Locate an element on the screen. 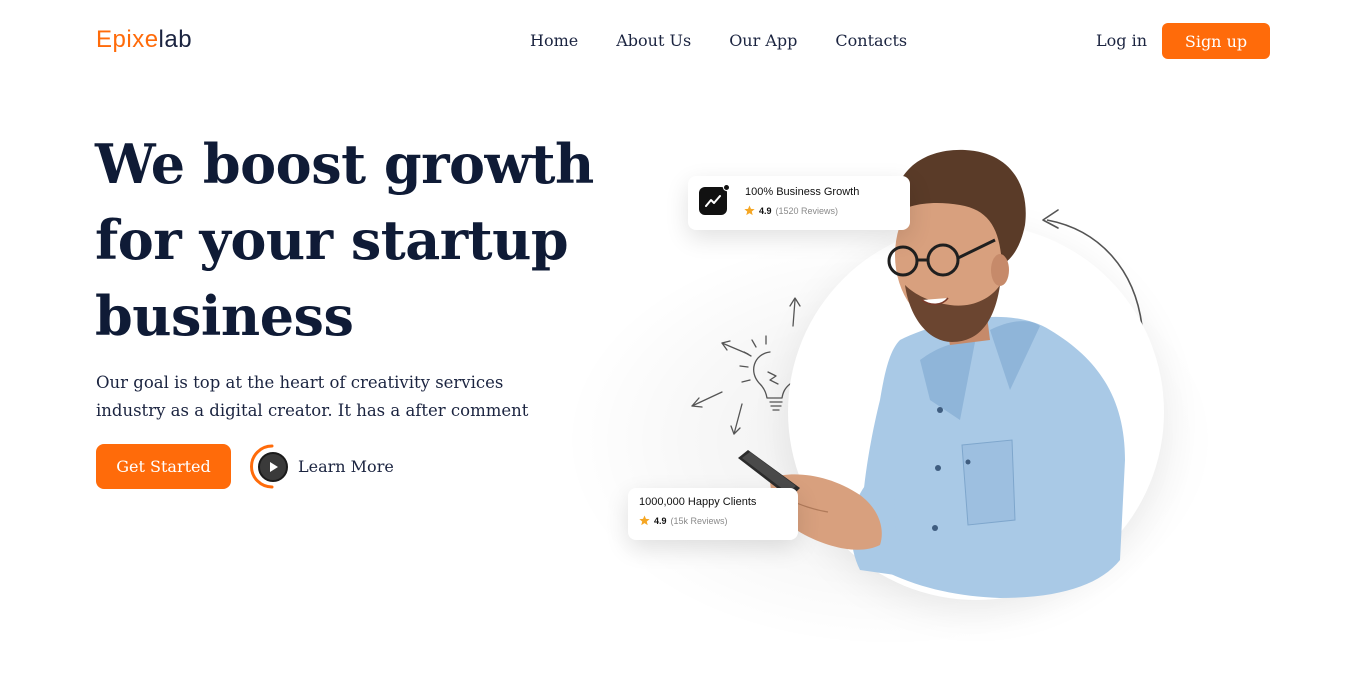 The height and width of the screenshot is (697, 1361). growth-review-count: (1520 Reviews) is located at coordinates (807, 210).